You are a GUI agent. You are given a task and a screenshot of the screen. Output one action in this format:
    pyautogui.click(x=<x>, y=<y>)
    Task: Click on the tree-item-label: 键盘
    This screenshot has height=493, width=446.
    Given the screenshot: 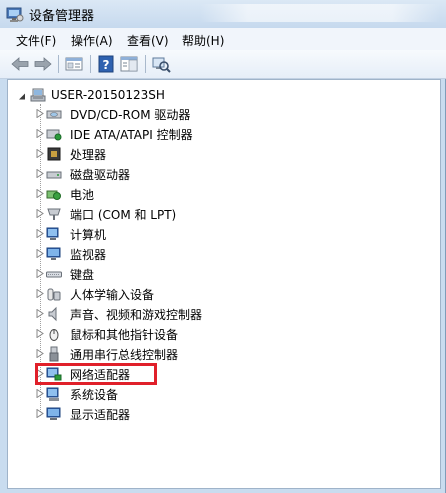 What is the action you would take?
    pyautogui.click(x=82, y=275)
    